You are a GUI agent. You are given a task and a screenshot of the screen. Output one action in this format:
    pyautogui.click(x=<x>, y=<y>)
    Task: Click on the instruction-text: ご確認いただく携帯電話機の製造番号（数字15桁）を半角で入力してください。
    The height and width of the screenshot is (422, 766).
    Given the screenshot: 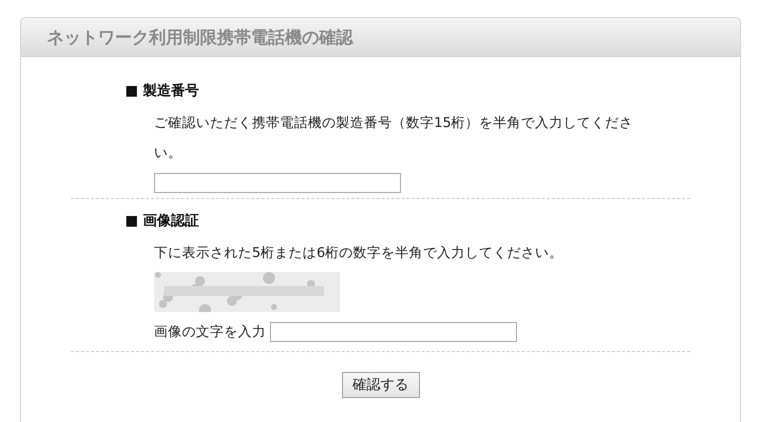 What is the action you would take?
    pyautogui.click(x=394, y=138)
    